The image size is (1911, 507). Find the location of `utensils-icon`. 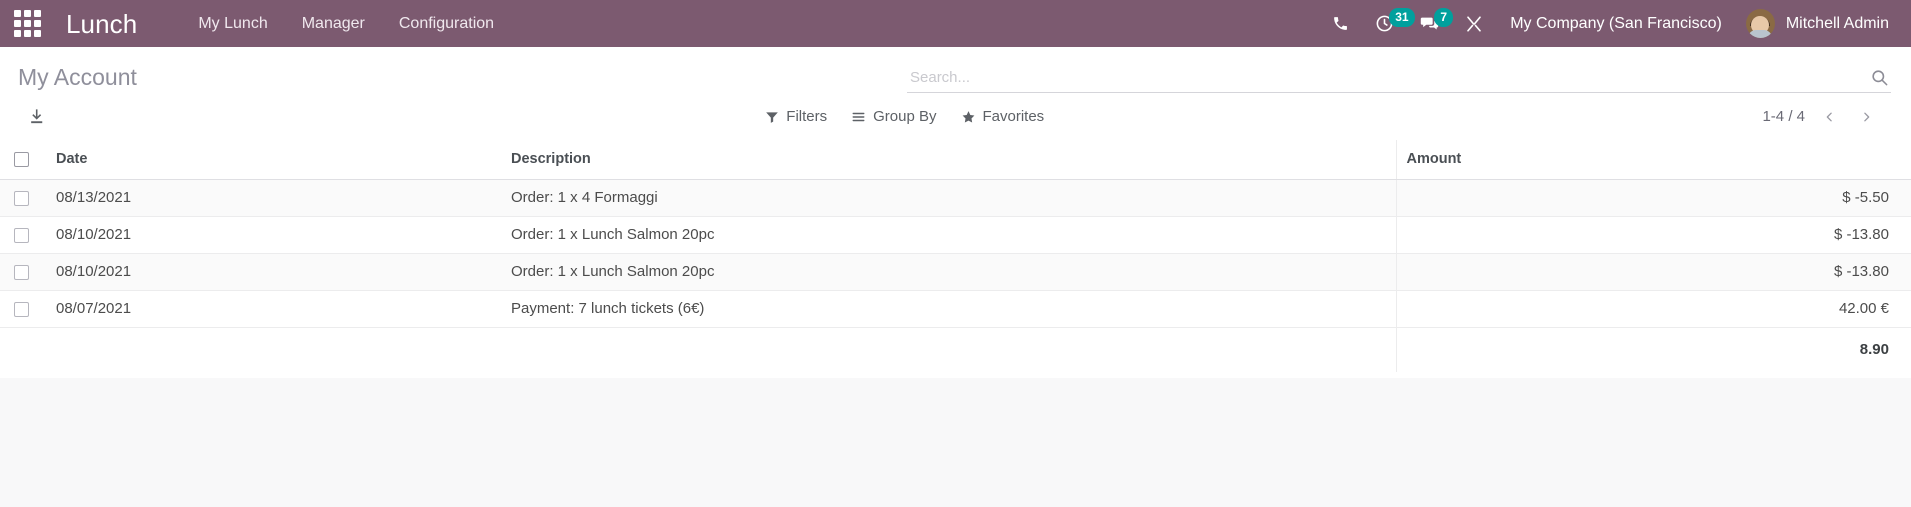

utensils-icon is located at coordinates (1474, 23).